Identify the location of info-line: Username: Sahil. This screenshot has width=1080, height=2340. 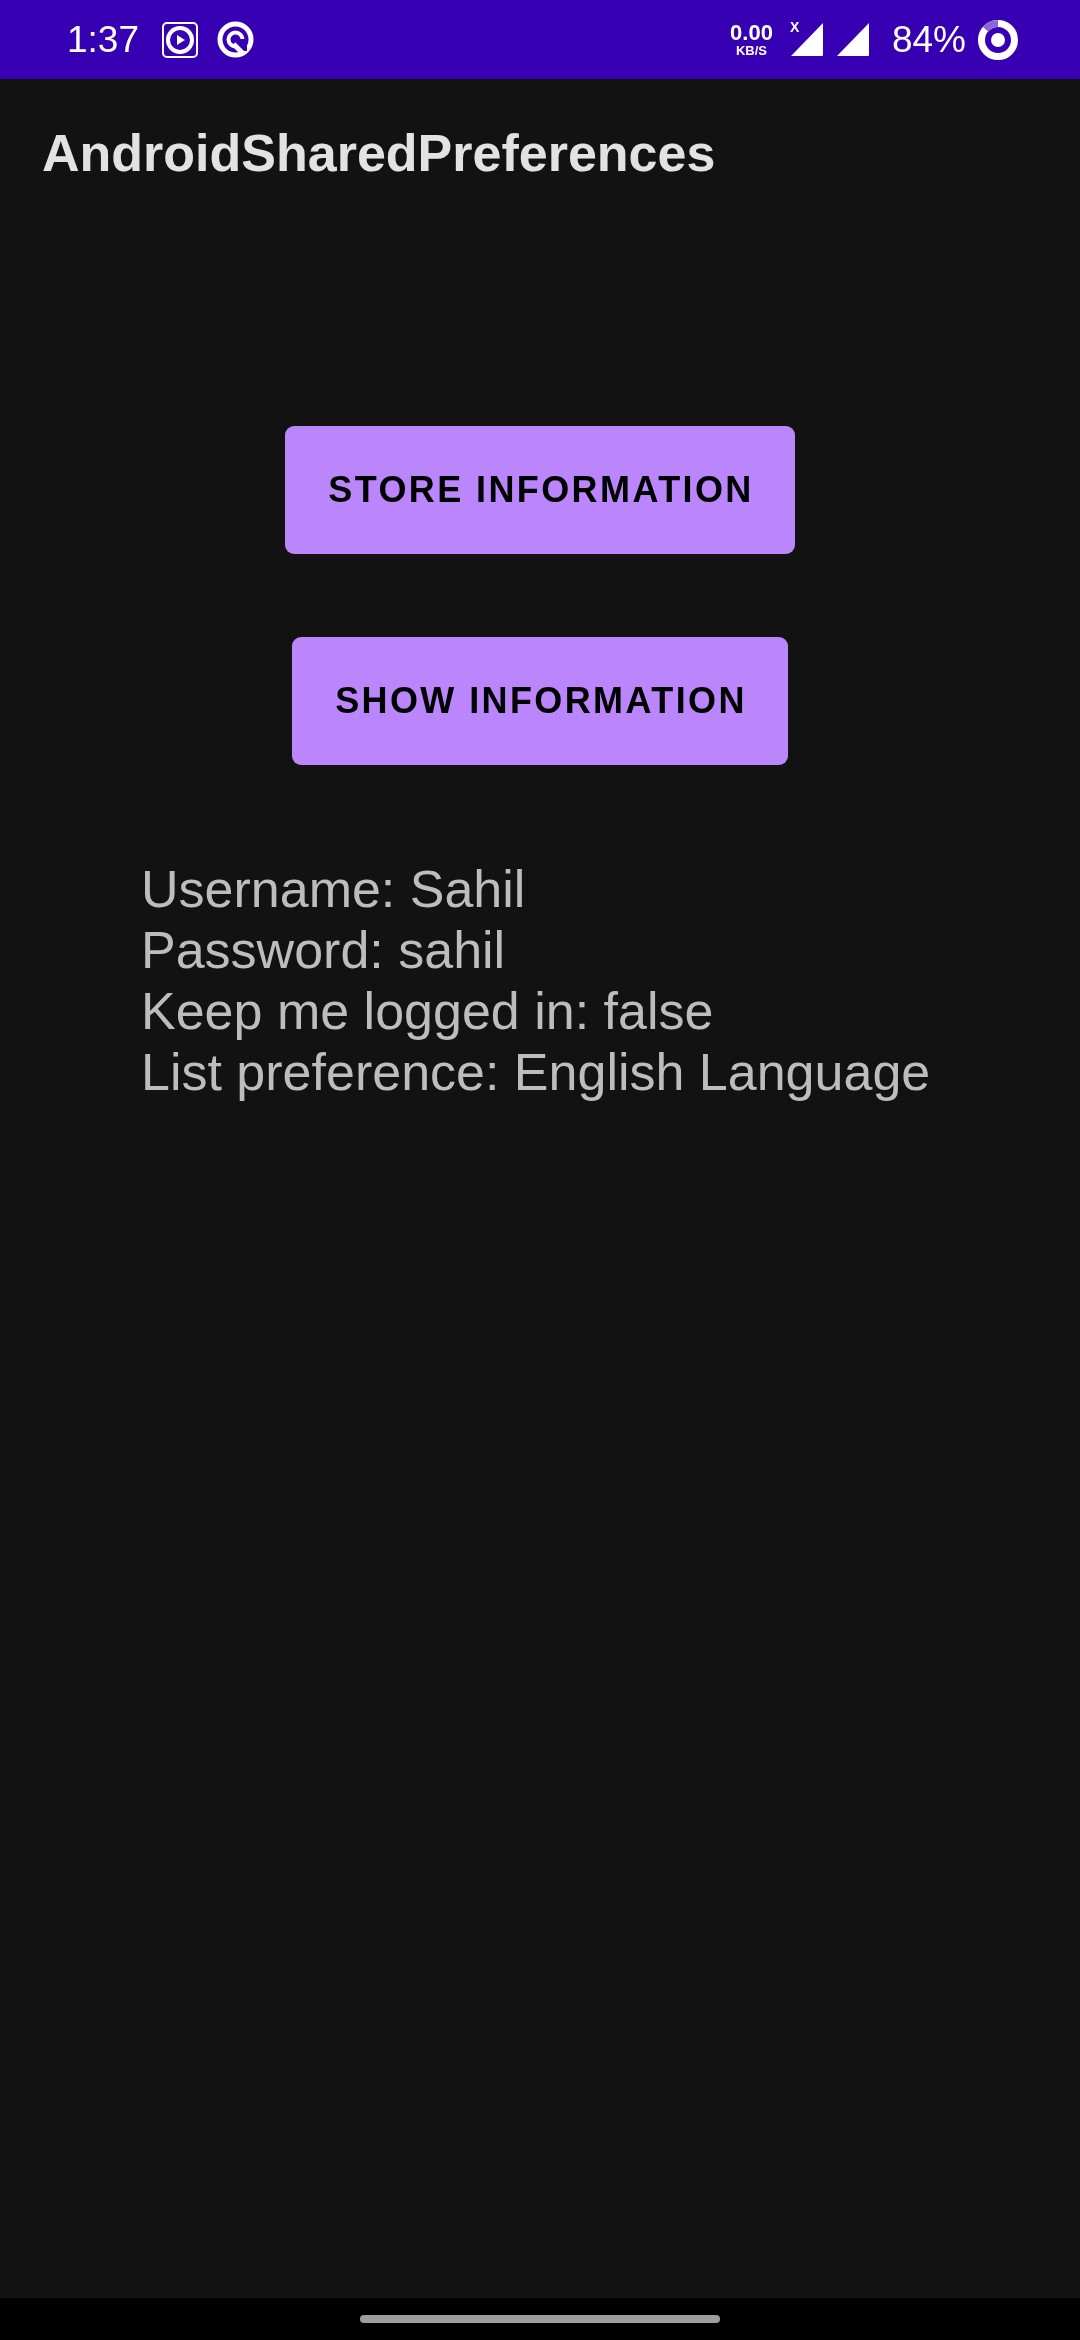
(334, 889).